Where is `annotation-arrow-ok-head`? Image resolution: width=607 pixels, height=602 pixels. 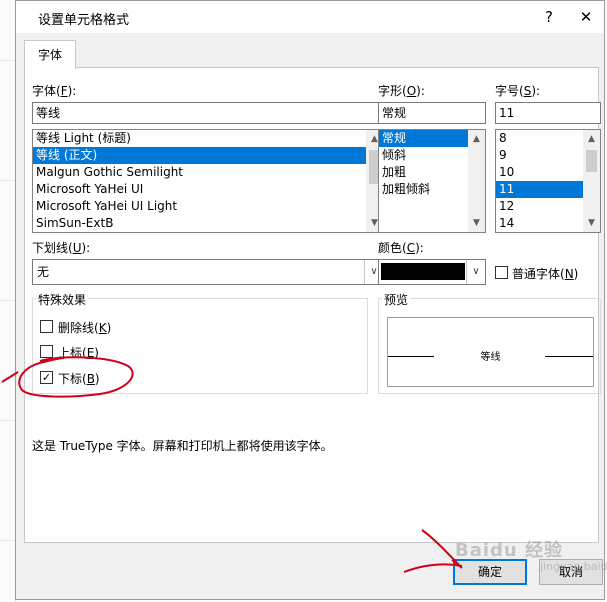
annotation-arrow-ok-head is located at coordinates (442, 549).